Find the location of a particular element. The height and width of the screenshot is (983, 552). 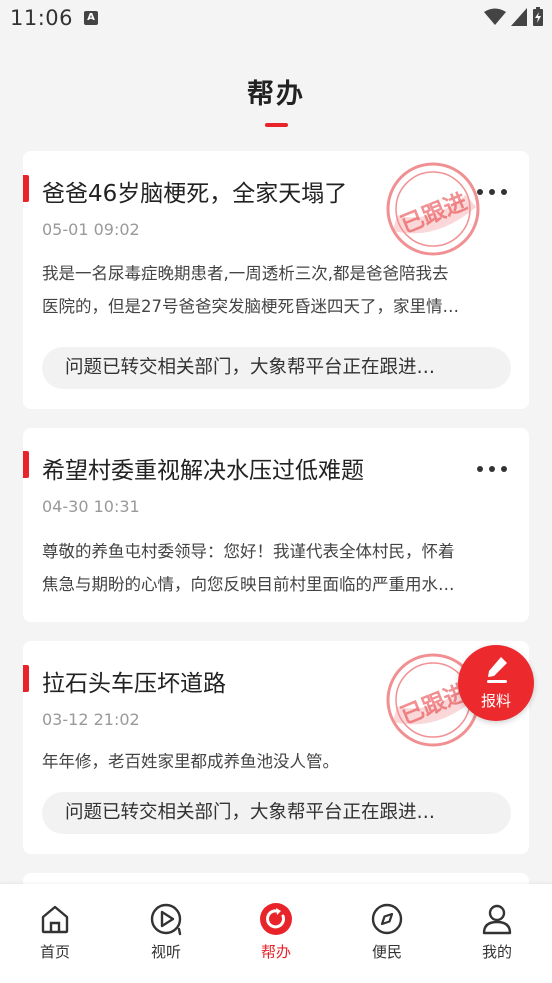

tab-audio-video: 视听 is located at coordinates (166, 932).